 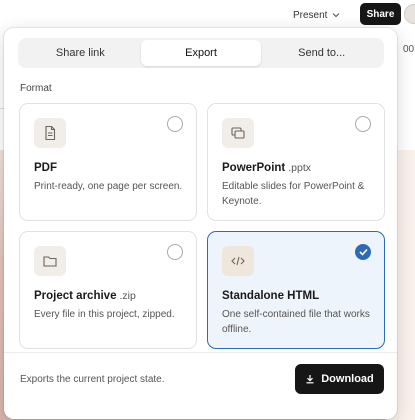 What do you see at coordinates (267, 168) in the screenshot?
I see `option-title: PowerPoint .pptx` at bounding box center [267, 168].